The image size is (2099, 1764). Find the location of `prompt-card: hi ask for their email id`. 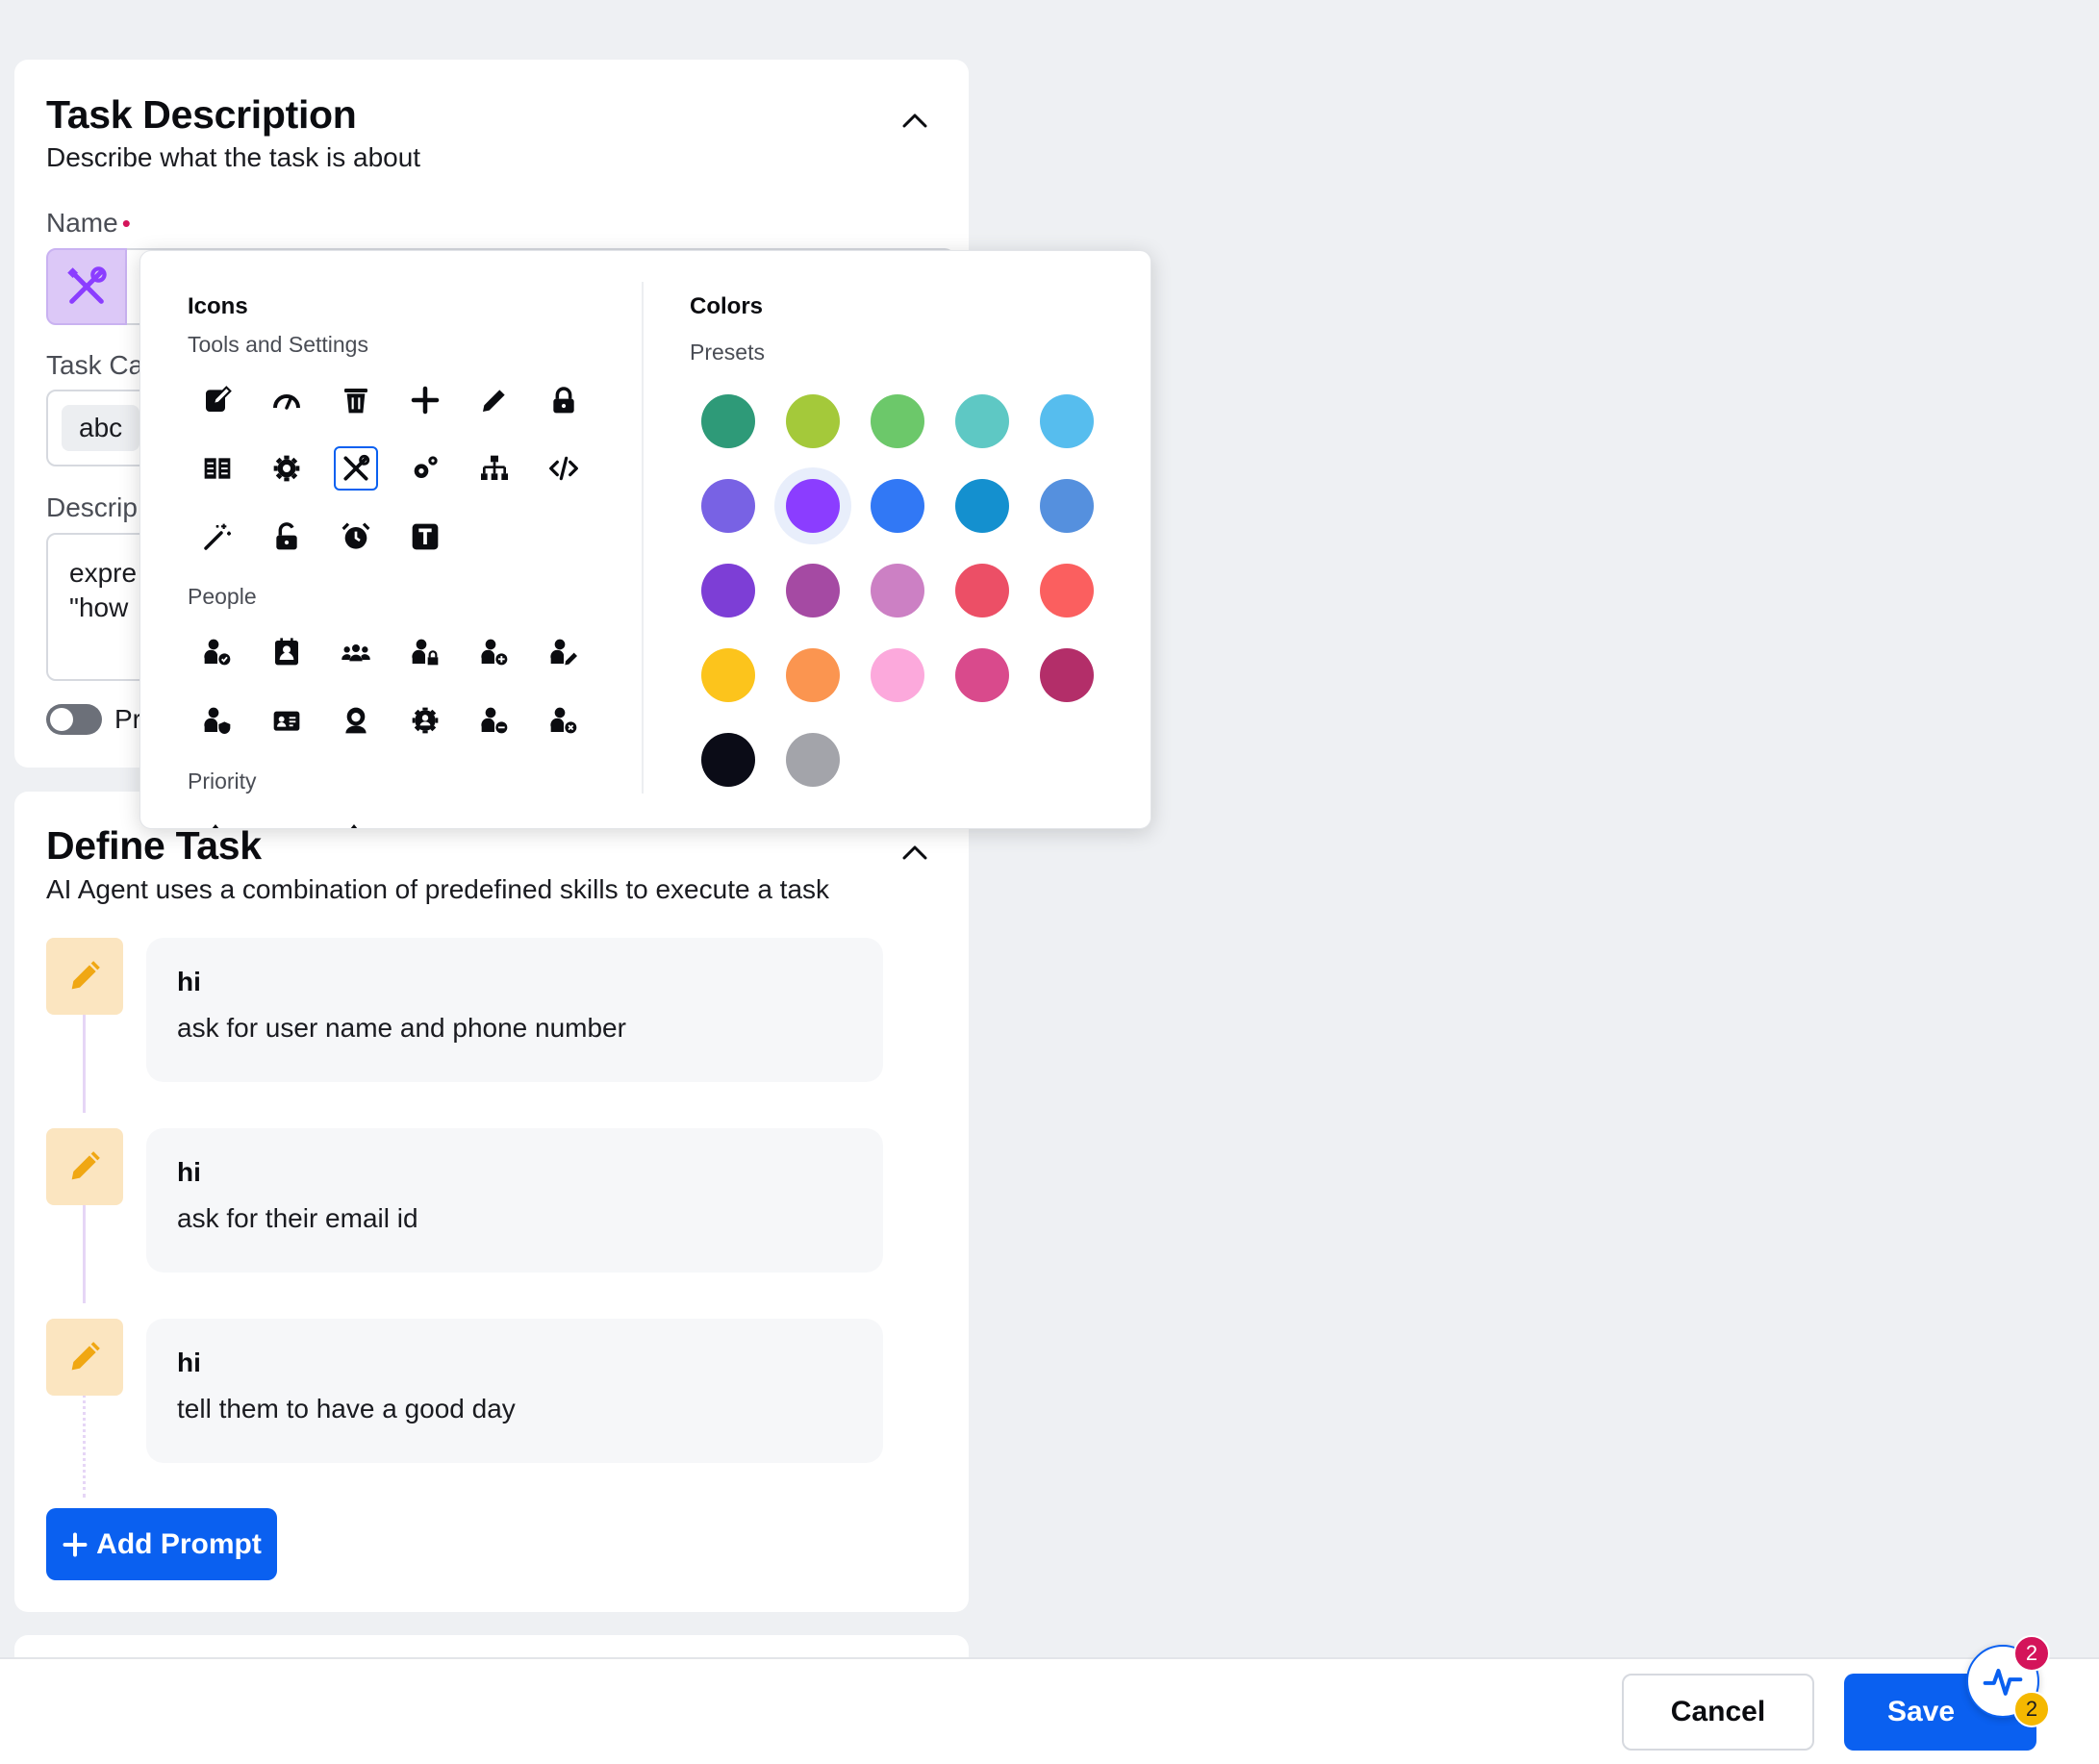

prompt-card: hi ask for their email id is located at coordinates (514, 1200).